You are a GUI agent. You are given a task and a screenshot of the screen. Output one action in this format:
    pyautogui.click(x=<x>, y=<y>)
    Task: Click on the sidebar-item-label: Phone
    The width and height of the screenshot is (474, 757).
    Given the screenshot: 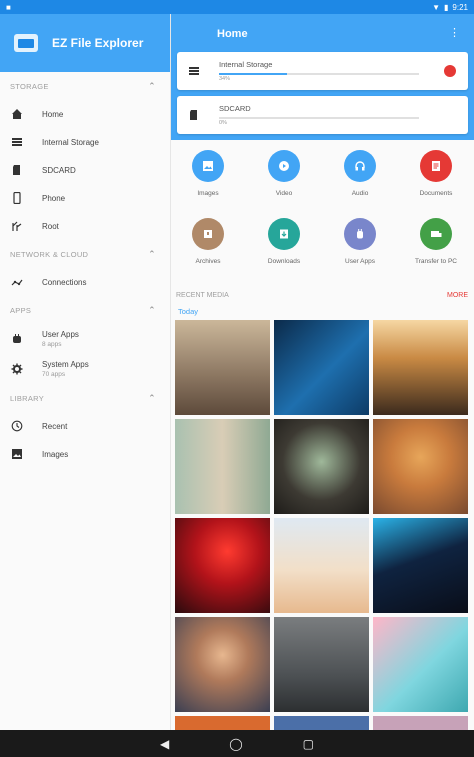 What is the action you would take?
    pyautogui.click(x=54, y=198)
    